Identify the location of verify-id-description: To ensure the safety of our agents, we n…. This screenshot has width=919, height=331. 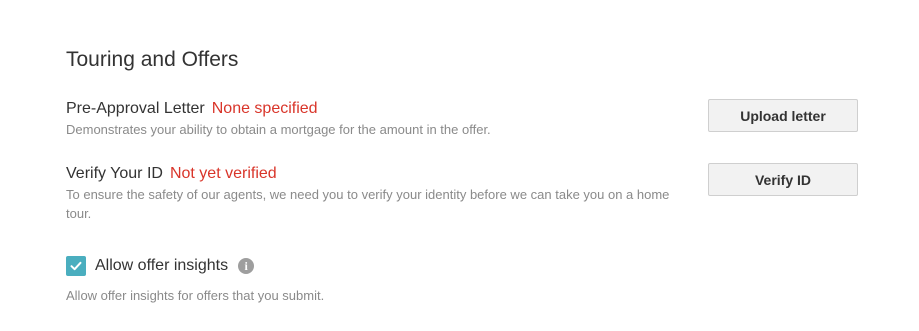
(368, 204).